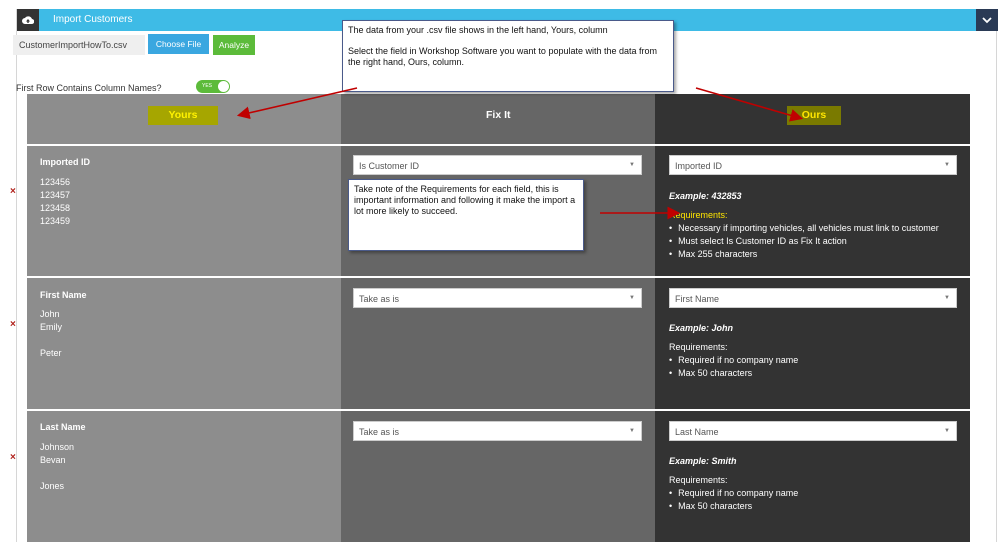  I want to click on value-item: 123457, so click(55, 195).